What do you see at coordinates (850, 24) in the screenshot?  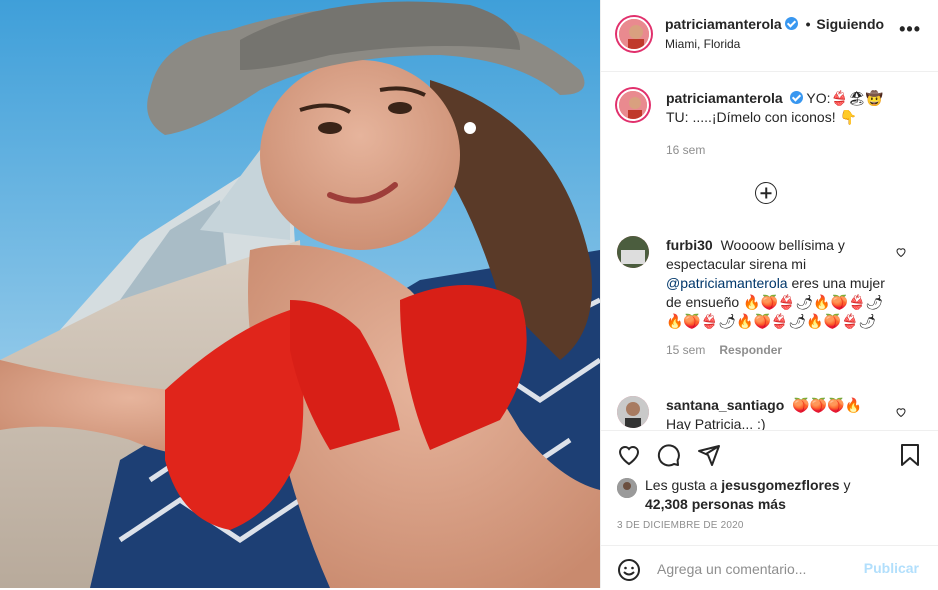 I see `following-button: Siguiendo` at bounding box center [850, 24].